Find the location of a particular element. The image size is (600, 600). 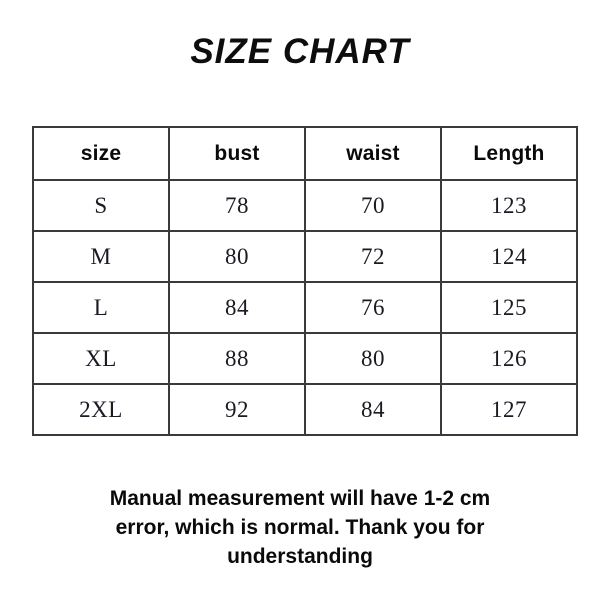

cell-bust: 92 is located at coordinates (237, 409).